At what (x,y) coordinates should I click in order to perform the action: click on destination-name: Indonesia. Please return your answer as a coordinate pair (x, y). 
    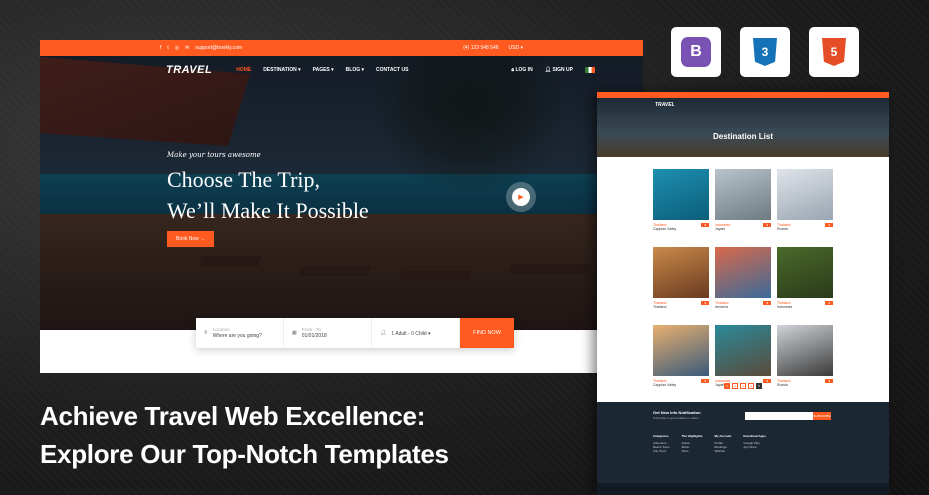
    Looking at the image, I should click on (785, 307).